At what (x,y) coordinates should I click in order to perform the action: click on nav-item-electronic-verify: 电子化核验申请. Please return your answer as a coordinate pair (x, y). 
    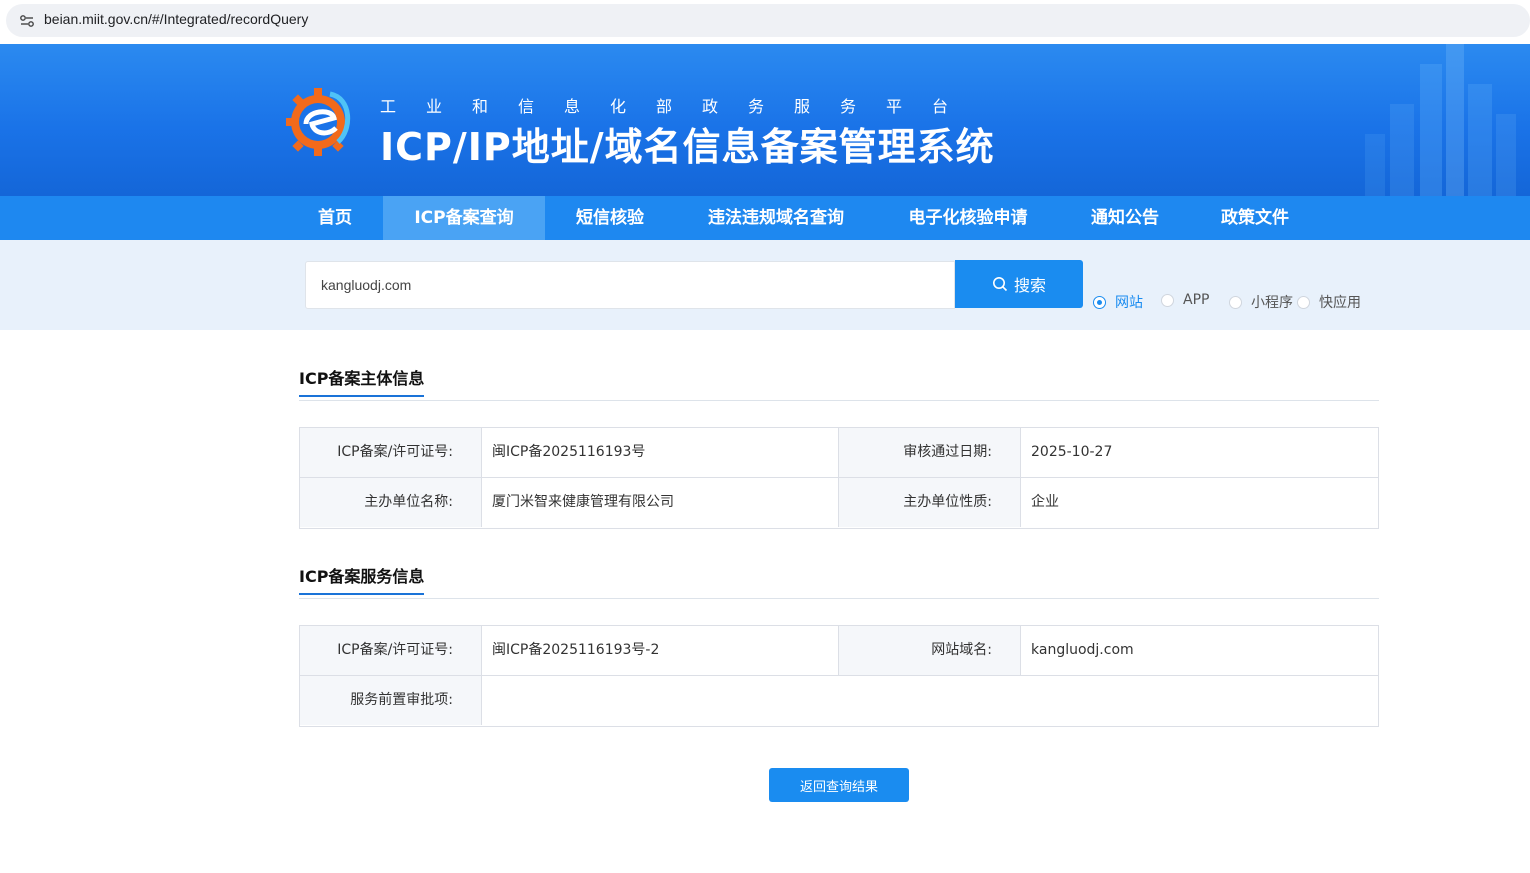
    Looking at the image, I should click on (968, 218).